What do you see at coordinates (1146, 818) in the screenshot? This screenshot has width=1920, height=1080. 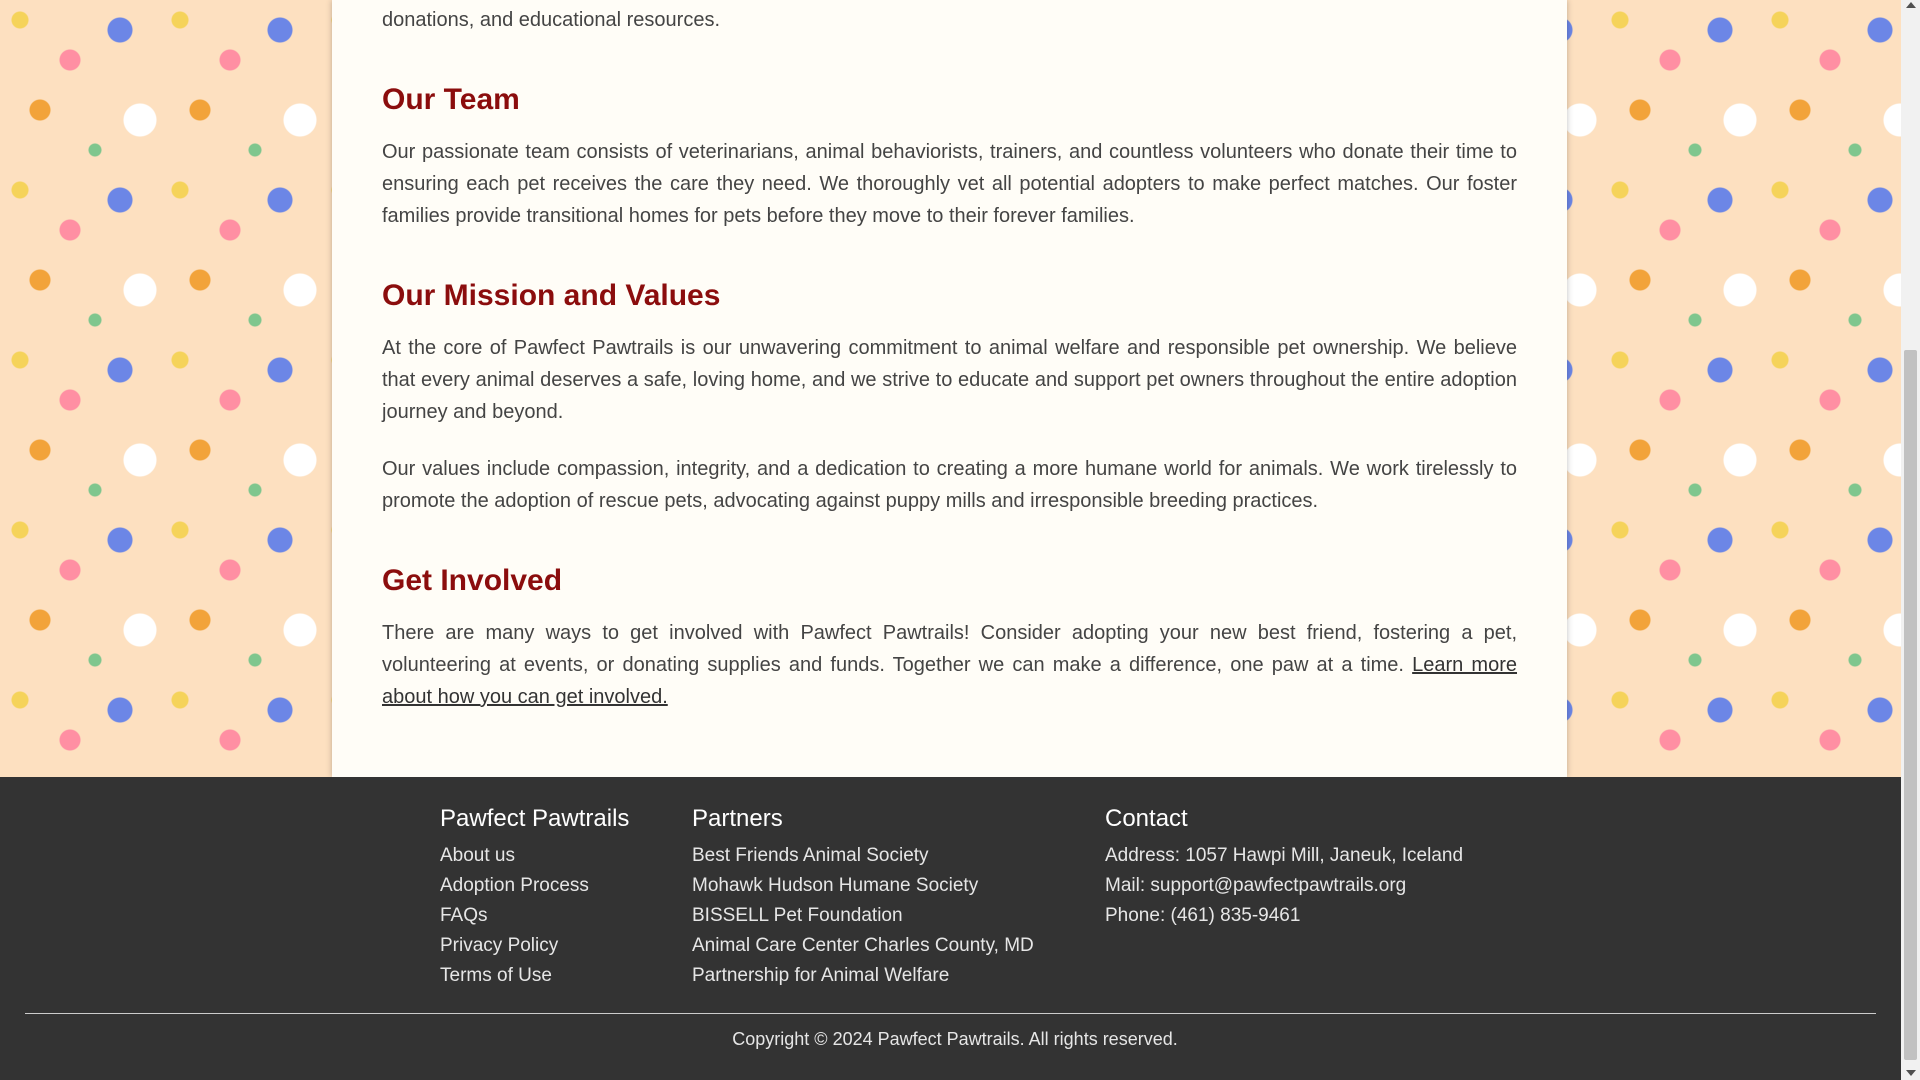 I see `footer-contact-title: Contact` at bounding box center [1146, 818].